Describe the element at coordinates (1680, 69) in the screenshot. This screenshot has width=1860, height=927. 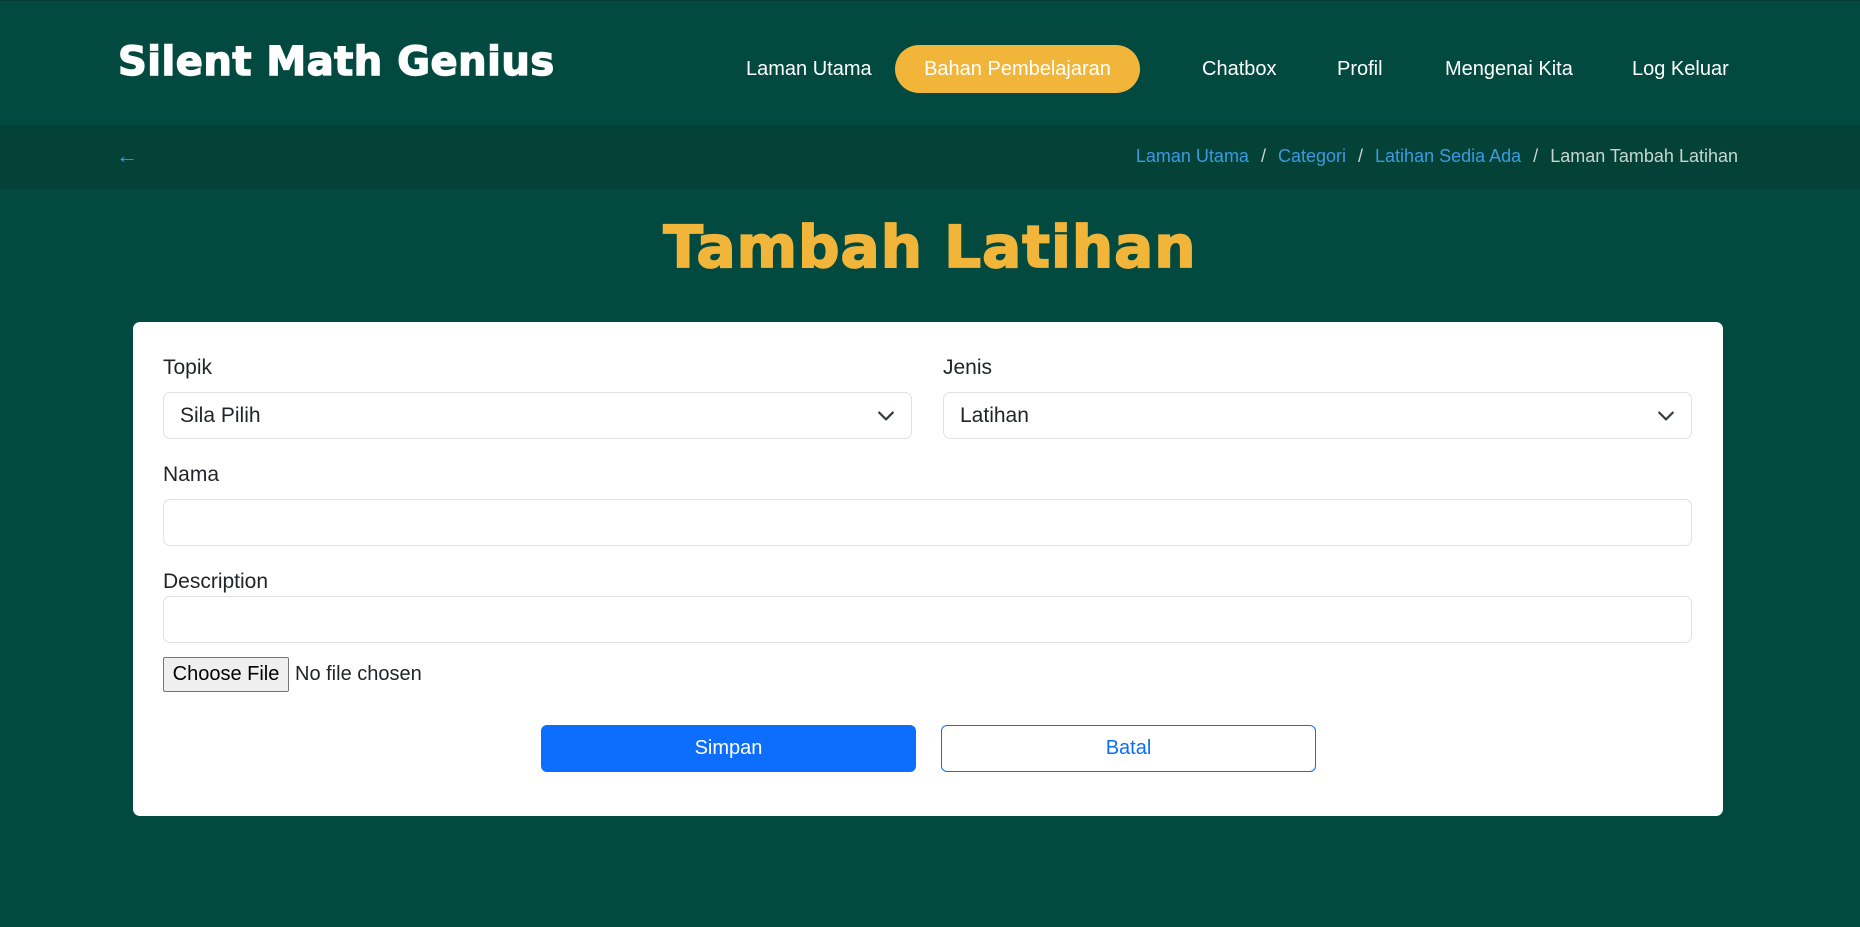
I see `nav-item-log-keluar: Log Keluar` at that location.